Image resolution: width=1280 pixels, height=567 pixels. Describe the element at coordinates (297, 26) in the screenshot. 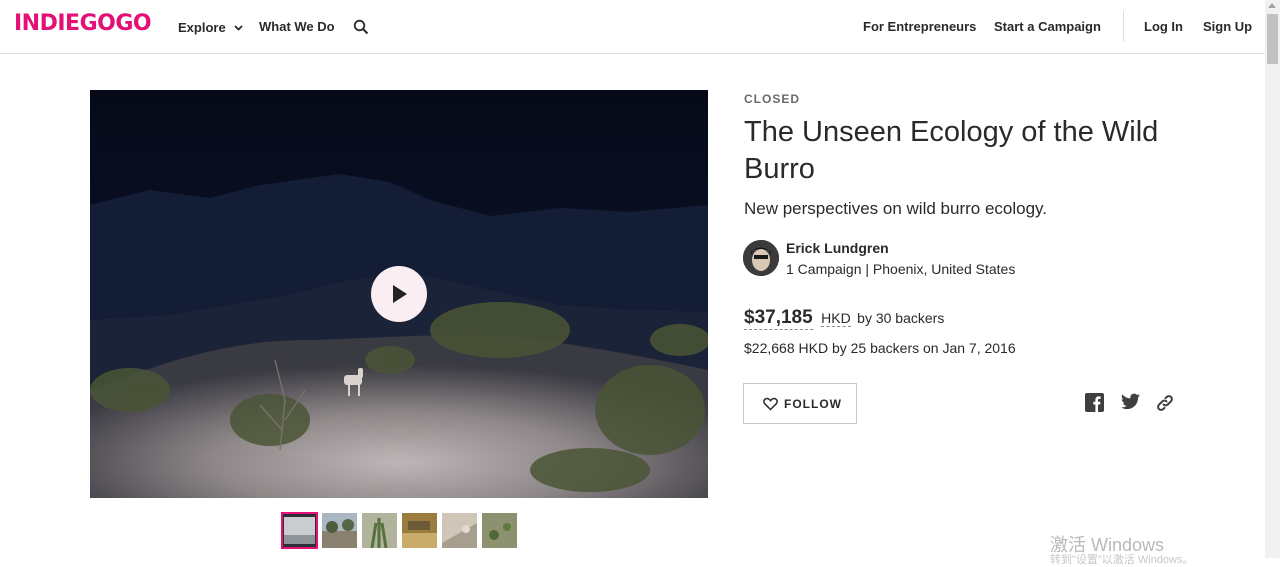

I see `nav-what-we-do: What We Do` at that location.